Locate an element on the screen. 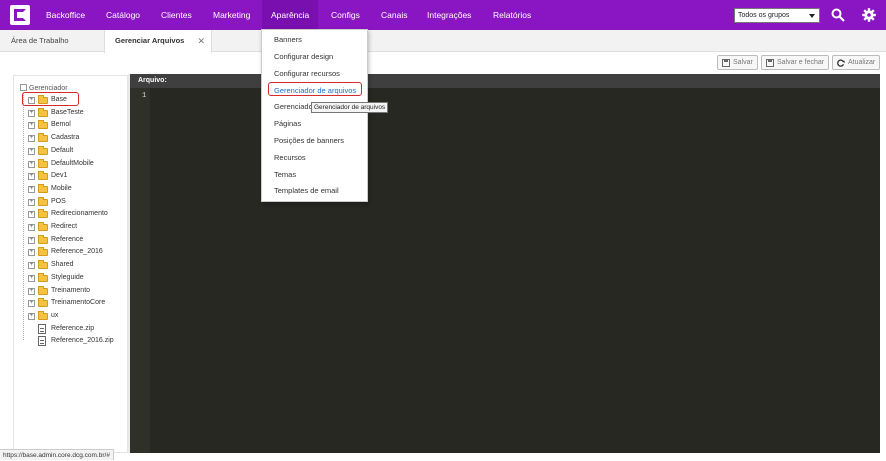 The image size is (886, 461). menu-item-configurar-recursos: Configurar recursos is located at coordinates (307, 73).